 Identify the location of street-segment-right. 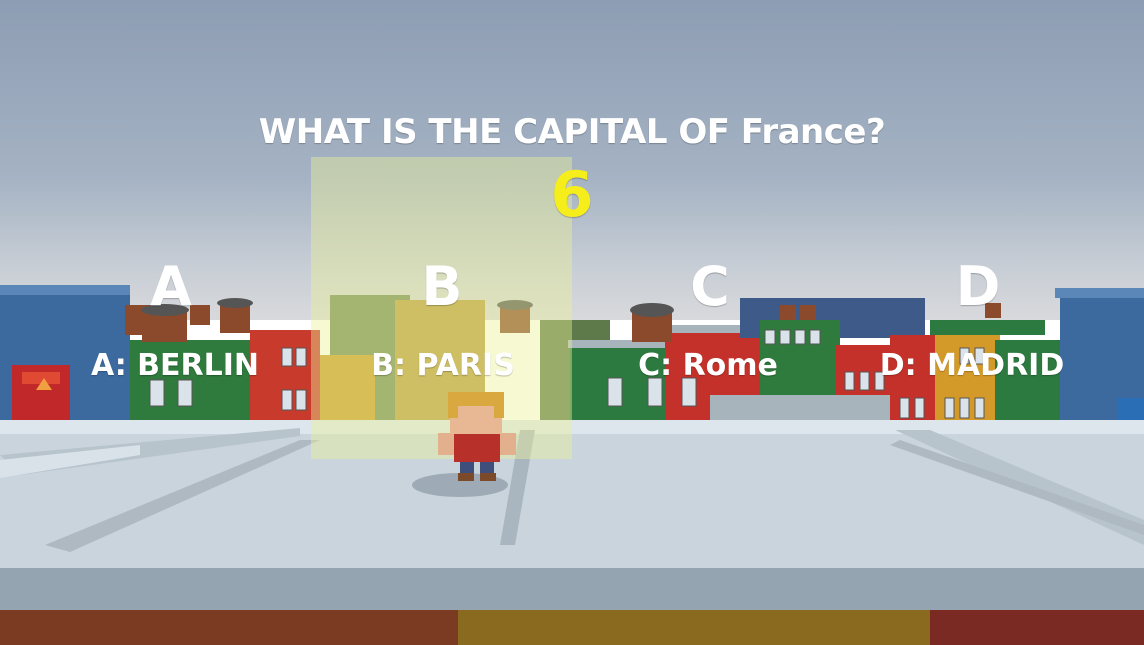
(1037, 627).